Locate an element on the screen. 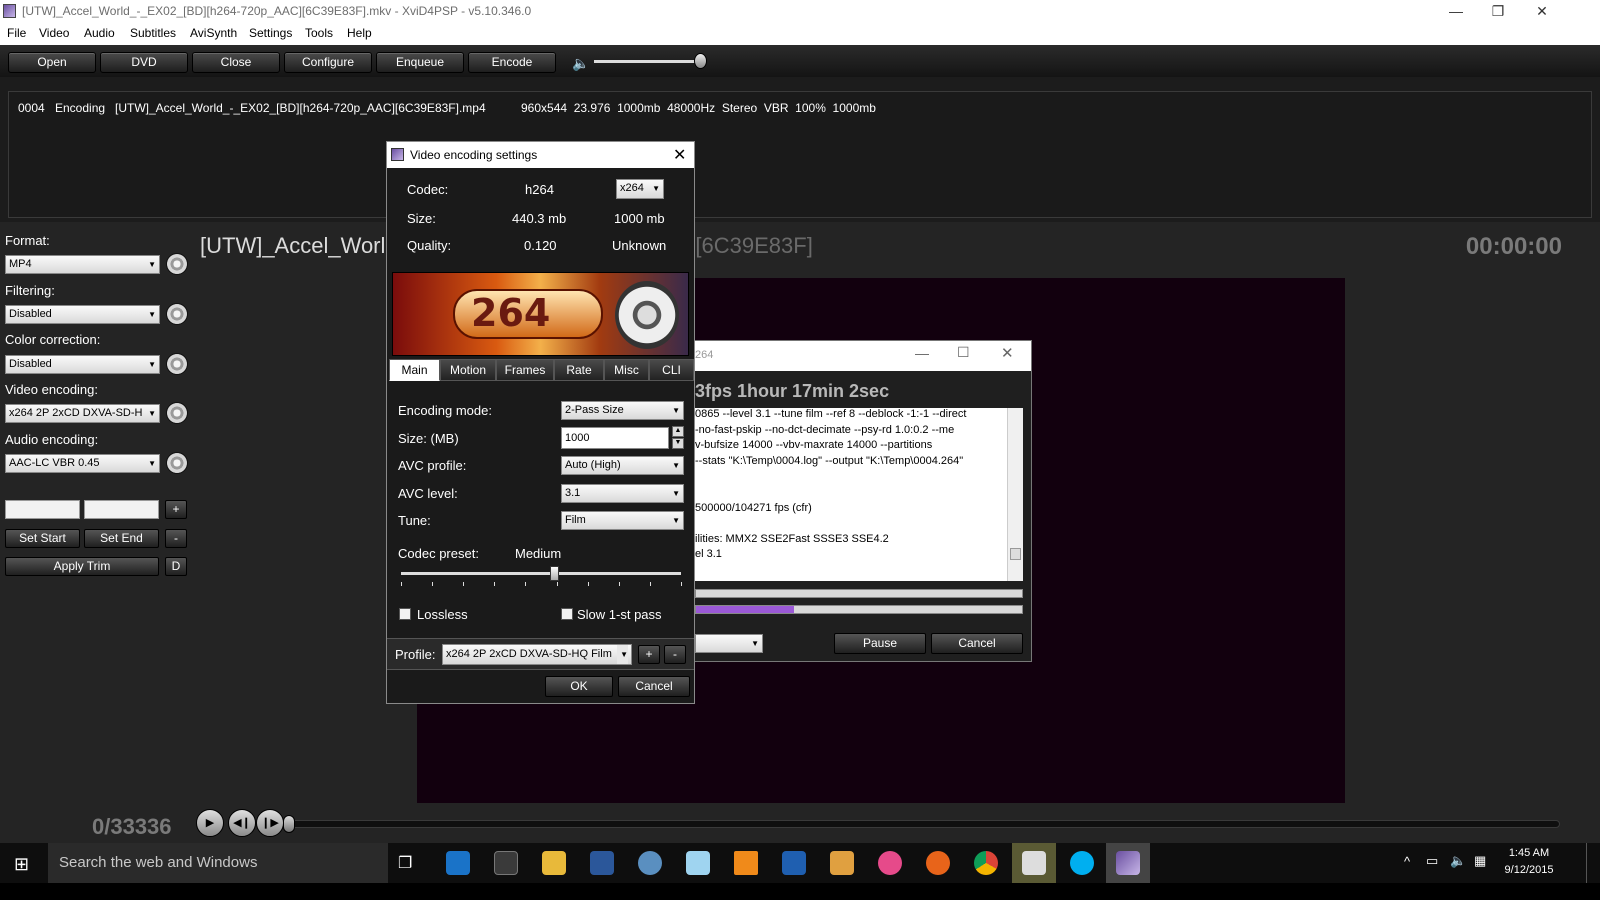  play-icon: ▶ is located at coordinates (210, 823).